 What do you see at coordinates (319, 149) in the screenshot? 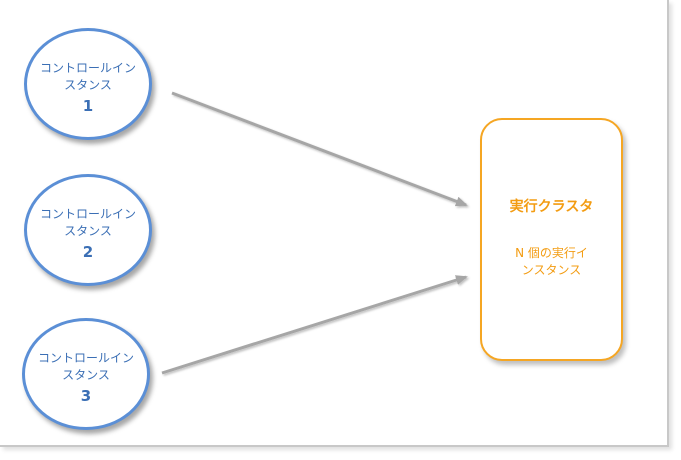
I see `arrow-1-to-cluster` at bounding box center [319, 149].